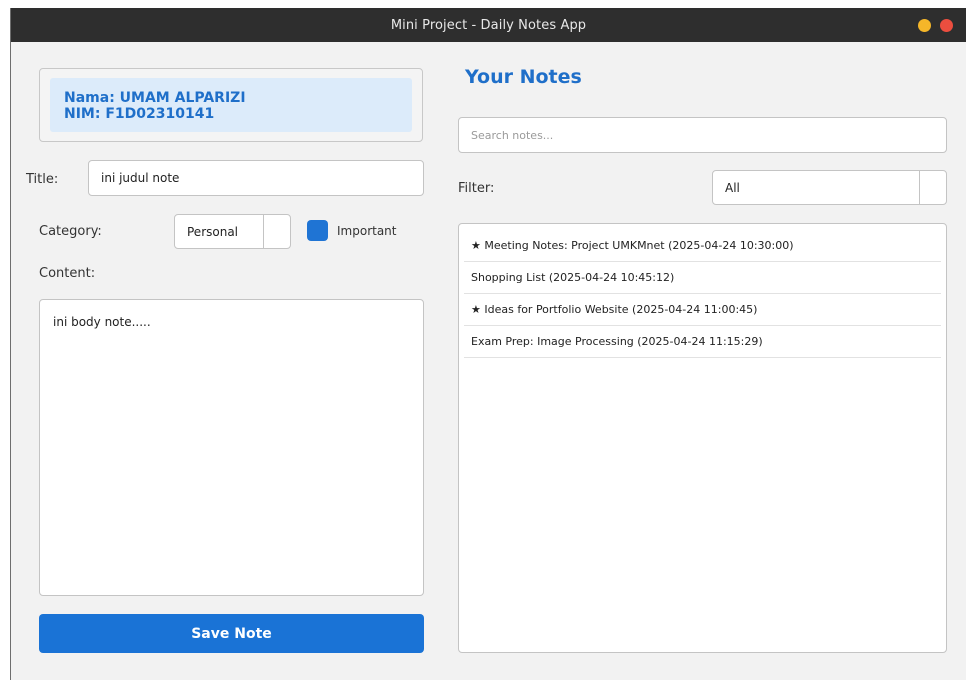 This screenshot has width=966, height=680. I want to click on important-label: Important, so click(367, 231).